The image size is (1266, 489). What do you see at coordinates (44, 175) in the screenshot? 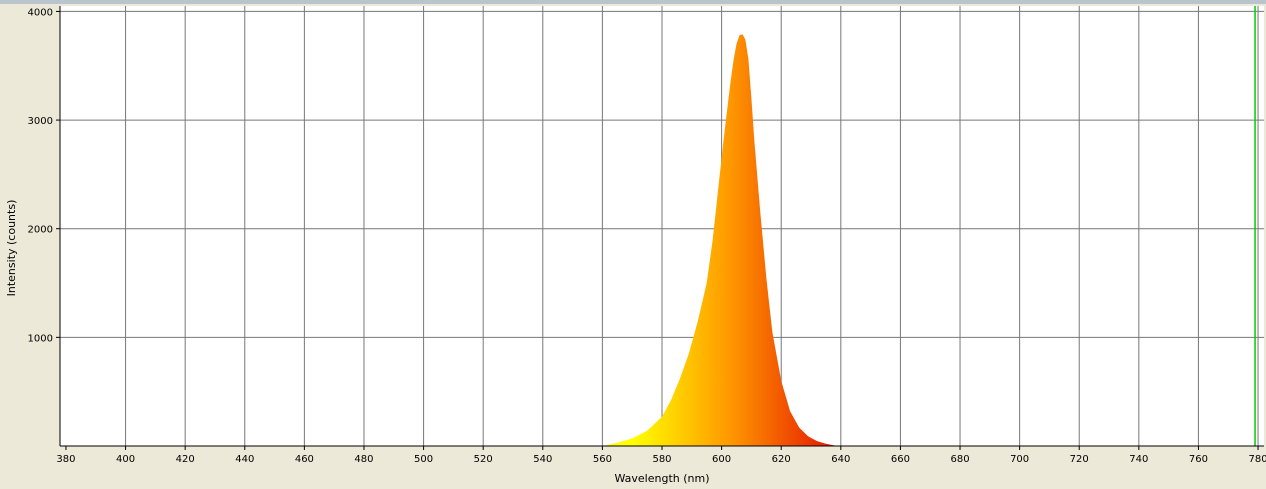
I see `y-axis-ticks: 1000 2000 3000 4000` at bounding box center [44, 175].